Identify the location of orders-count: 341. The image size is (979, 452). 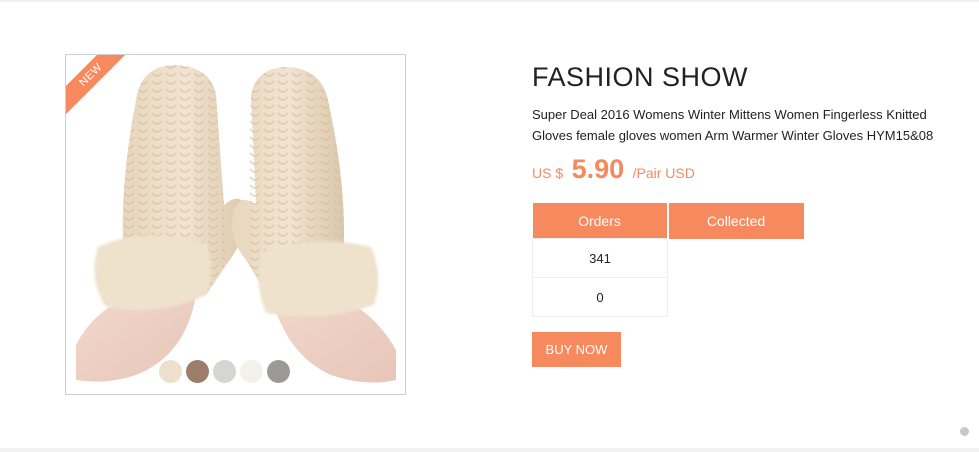
(600, 258).